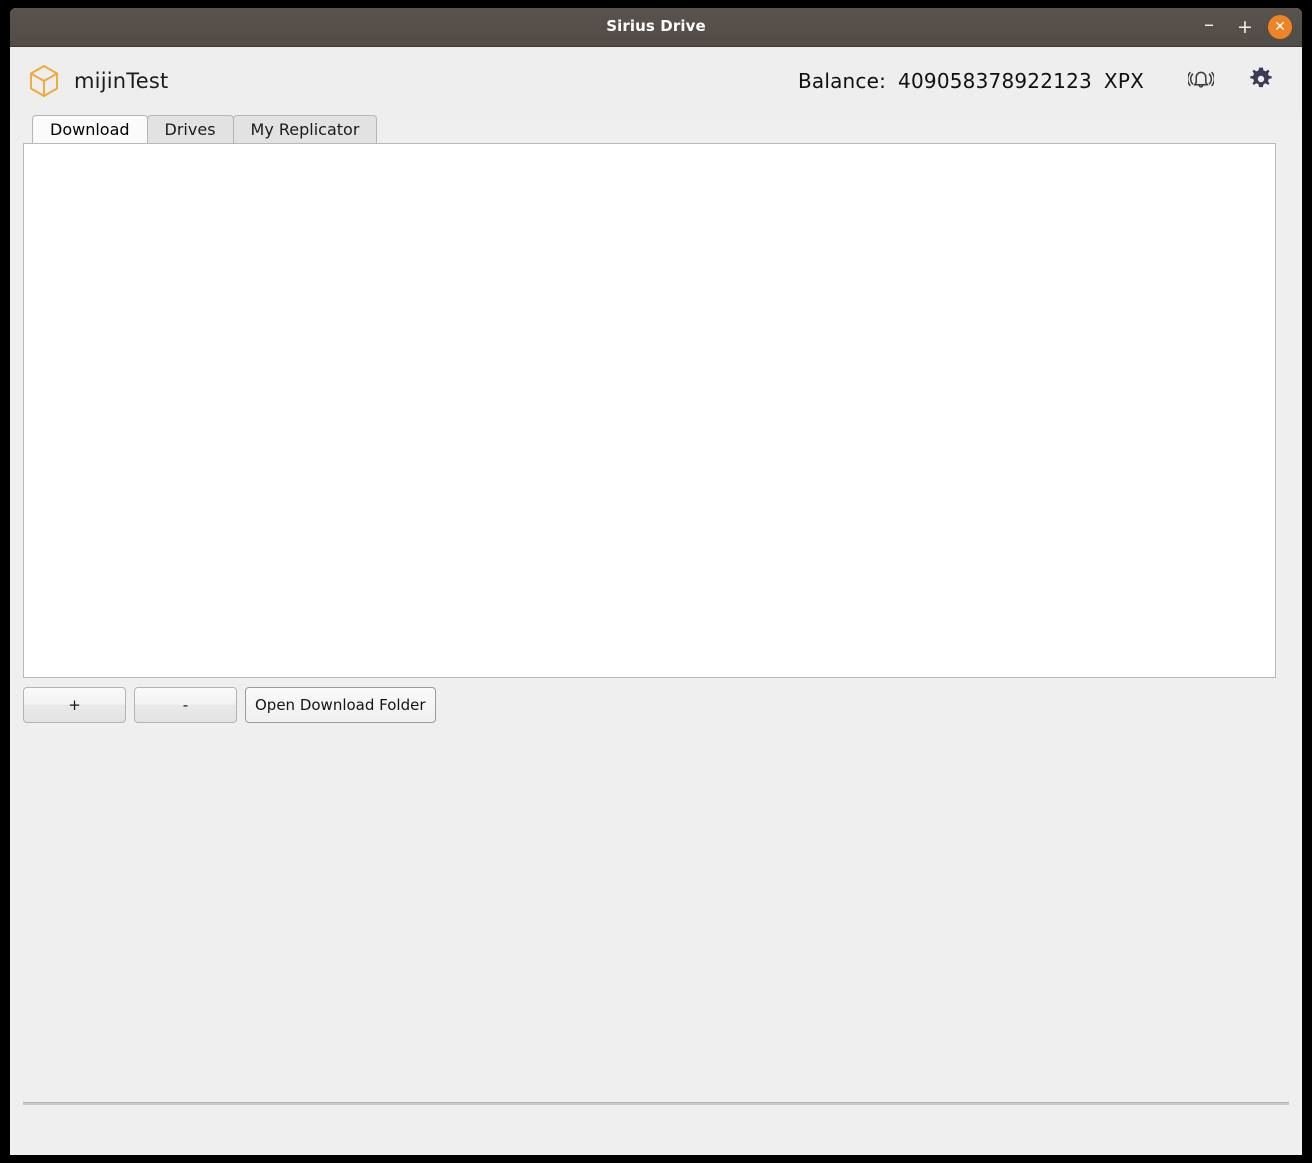  I want to click on balance-display: Balance: 409058378922123 XPX, so click(971, 81).